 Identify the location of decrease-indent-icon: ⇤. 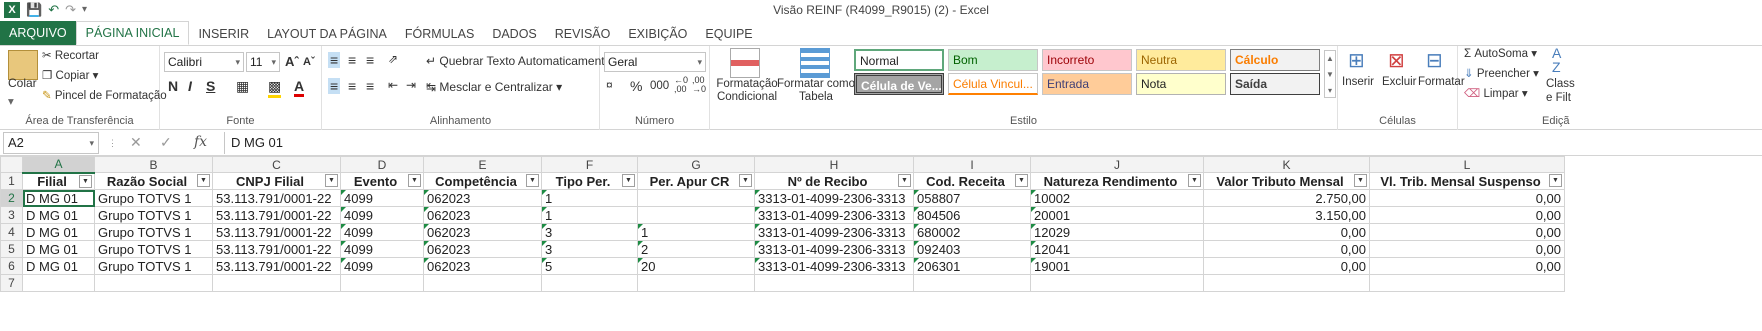
(393, 85).